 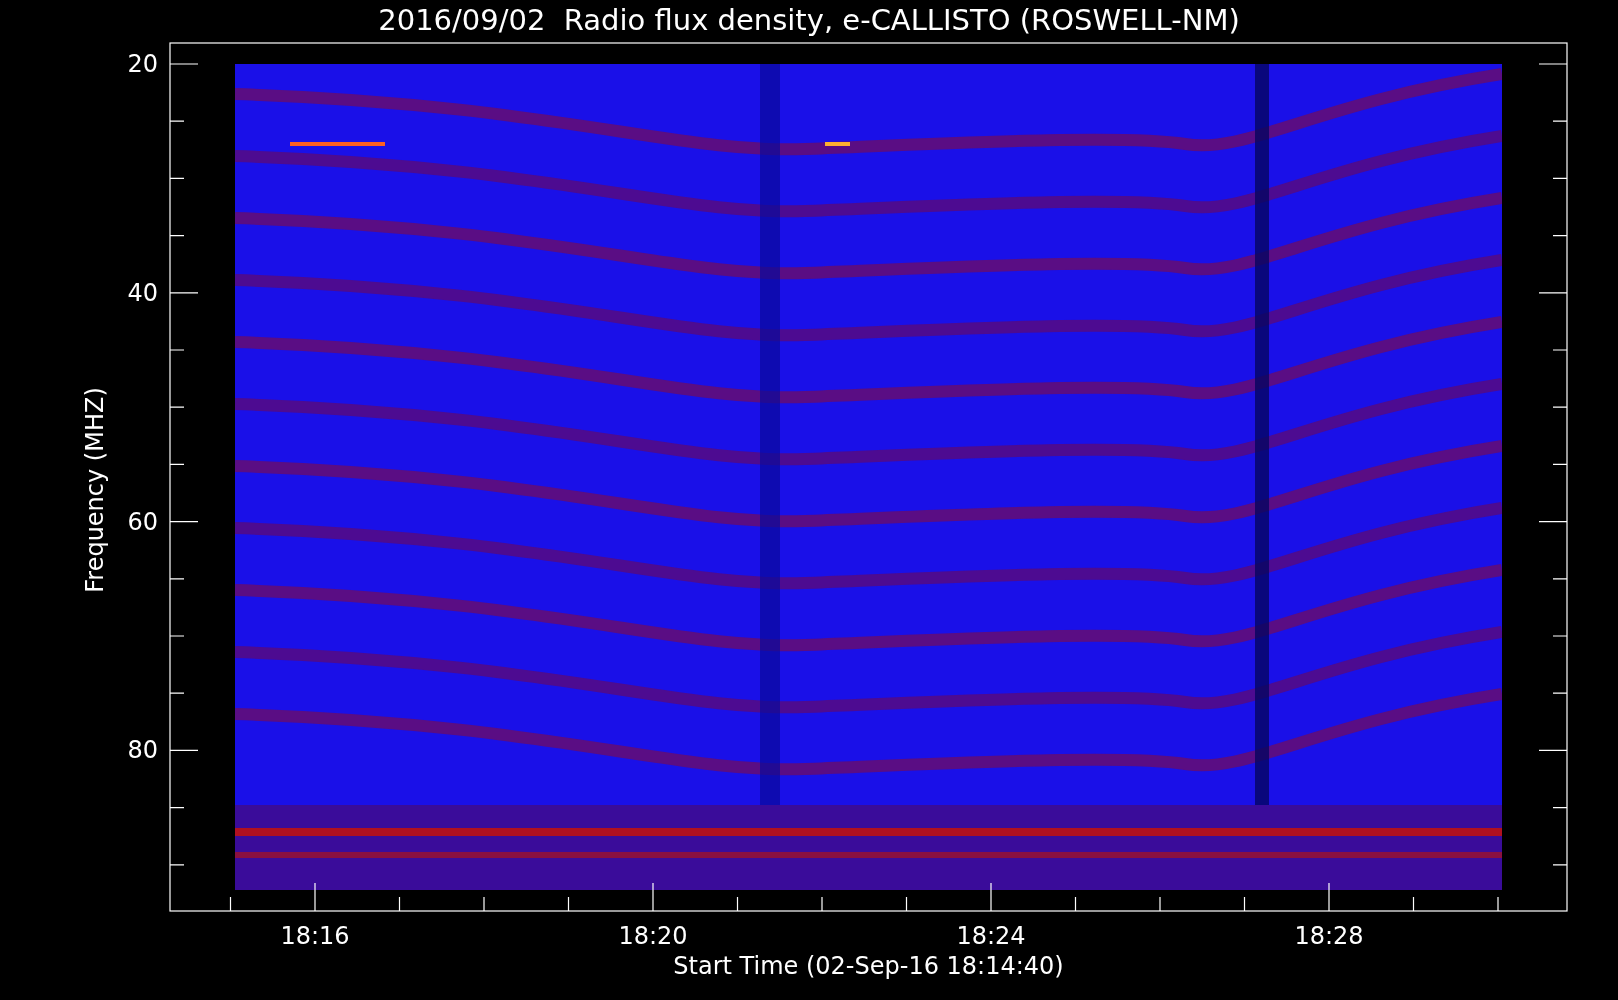 I want to click on y-tick-label: 20, so click(x=142, y=64).